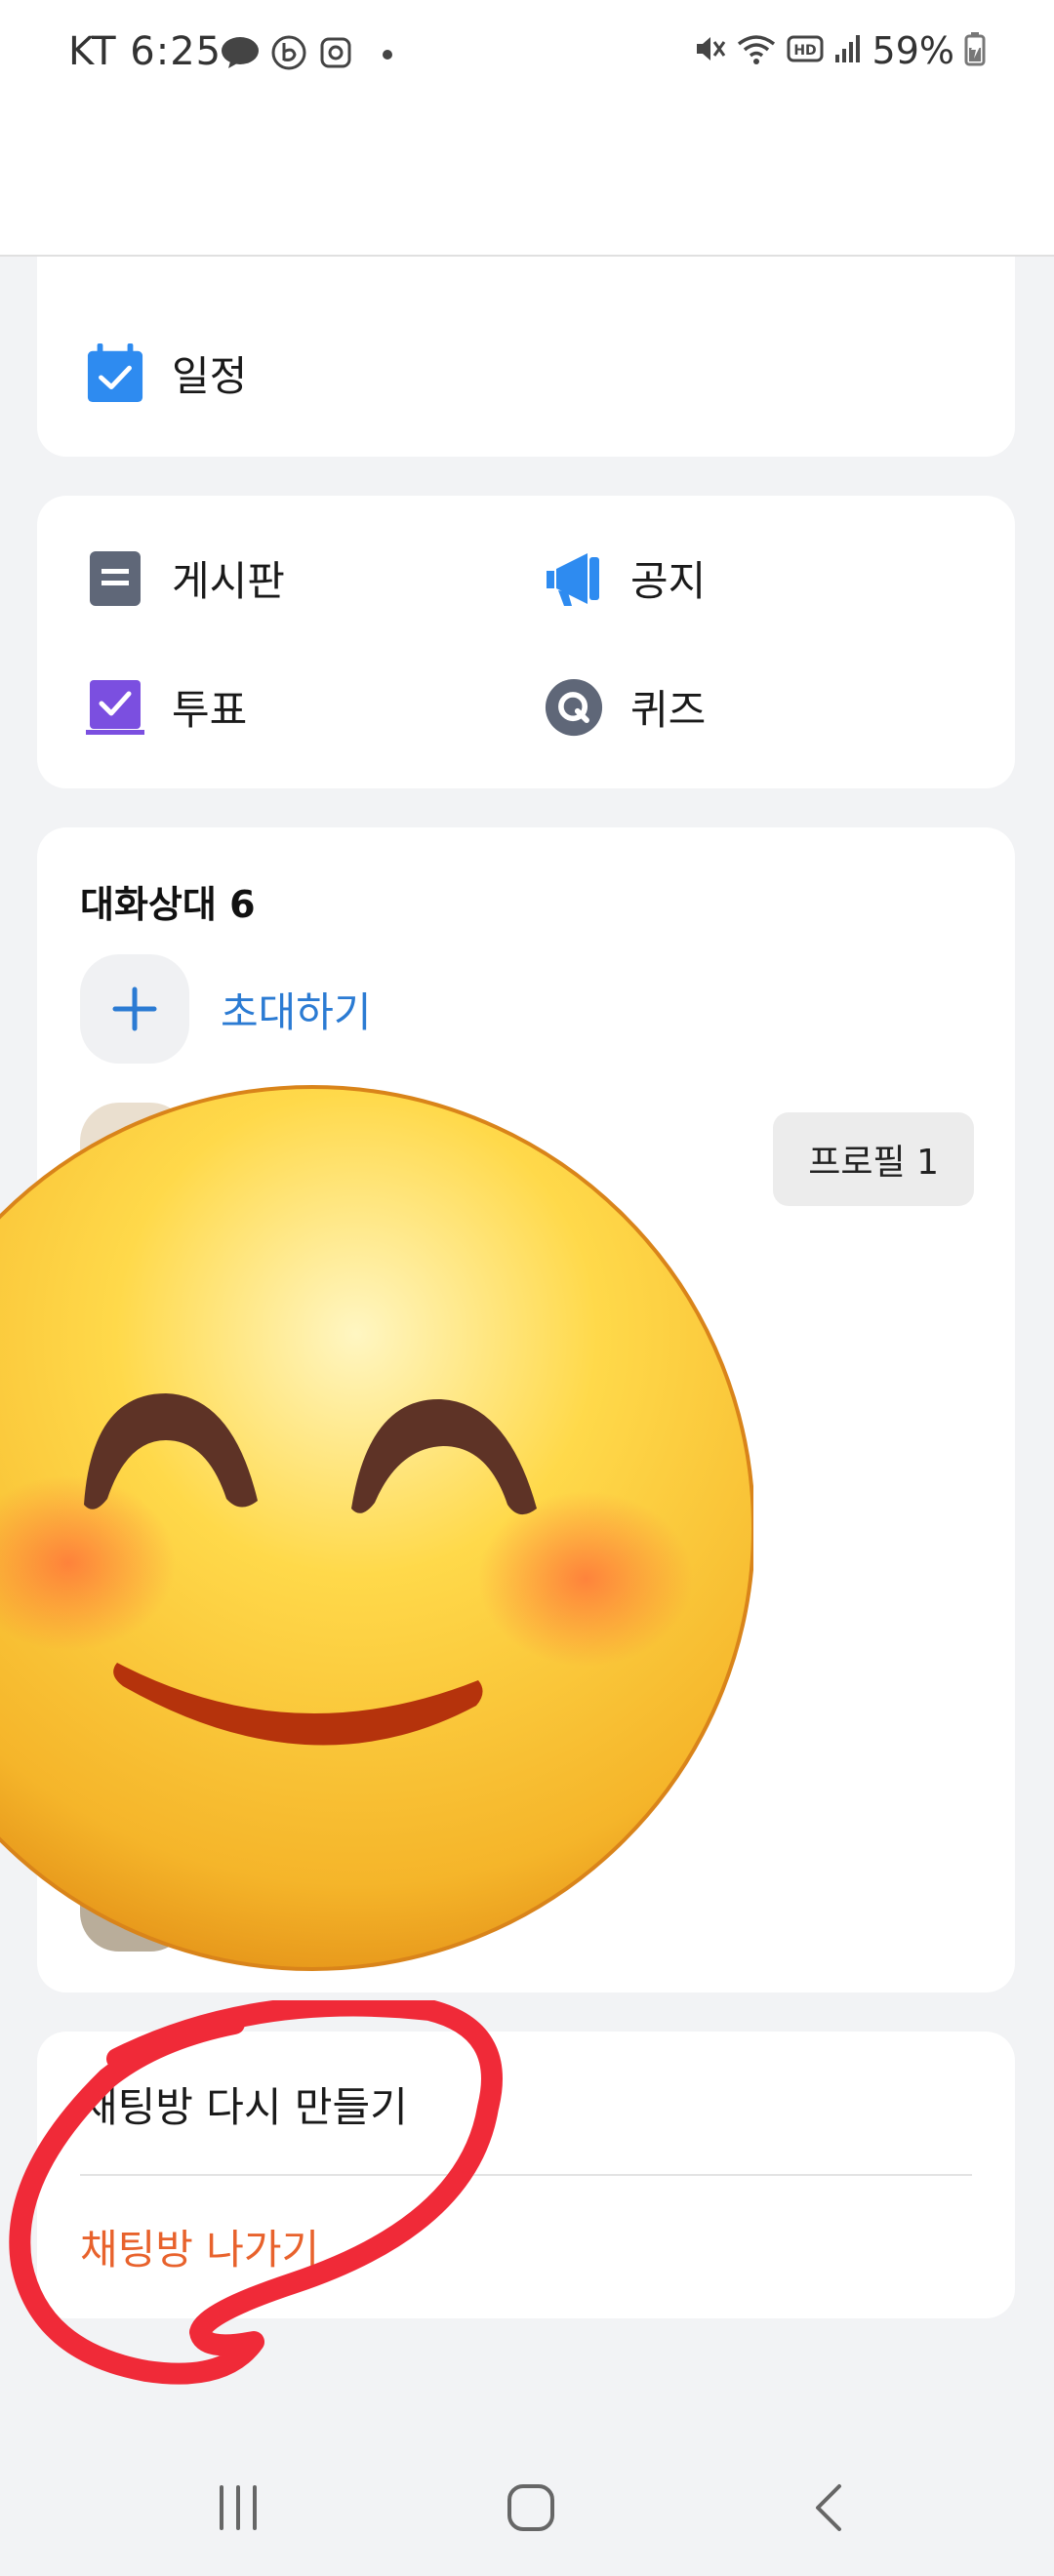  What do you see at coordinates (228, 581) in the screenshot?
I see `menu-item-board-label: 게시판` at bounding box center [228, 581].